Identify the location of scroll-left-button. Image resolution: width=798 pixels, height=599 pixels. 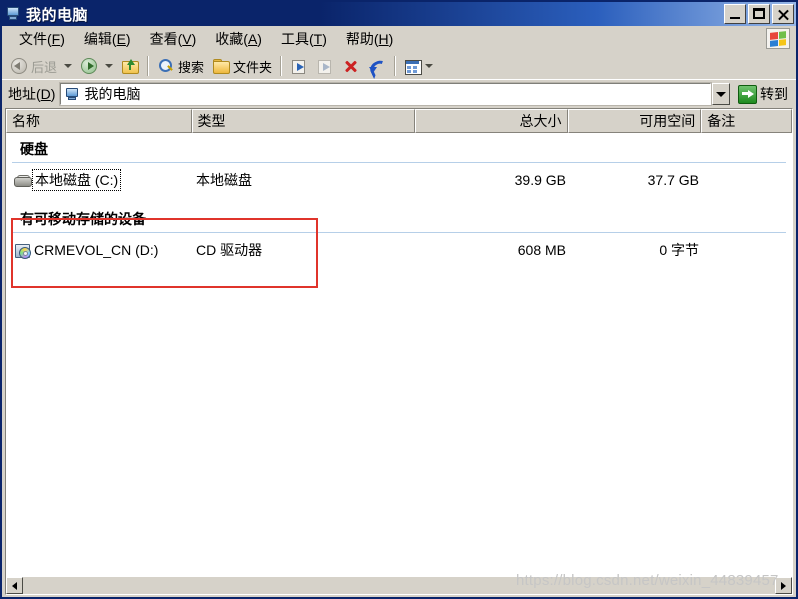
(14, 585).